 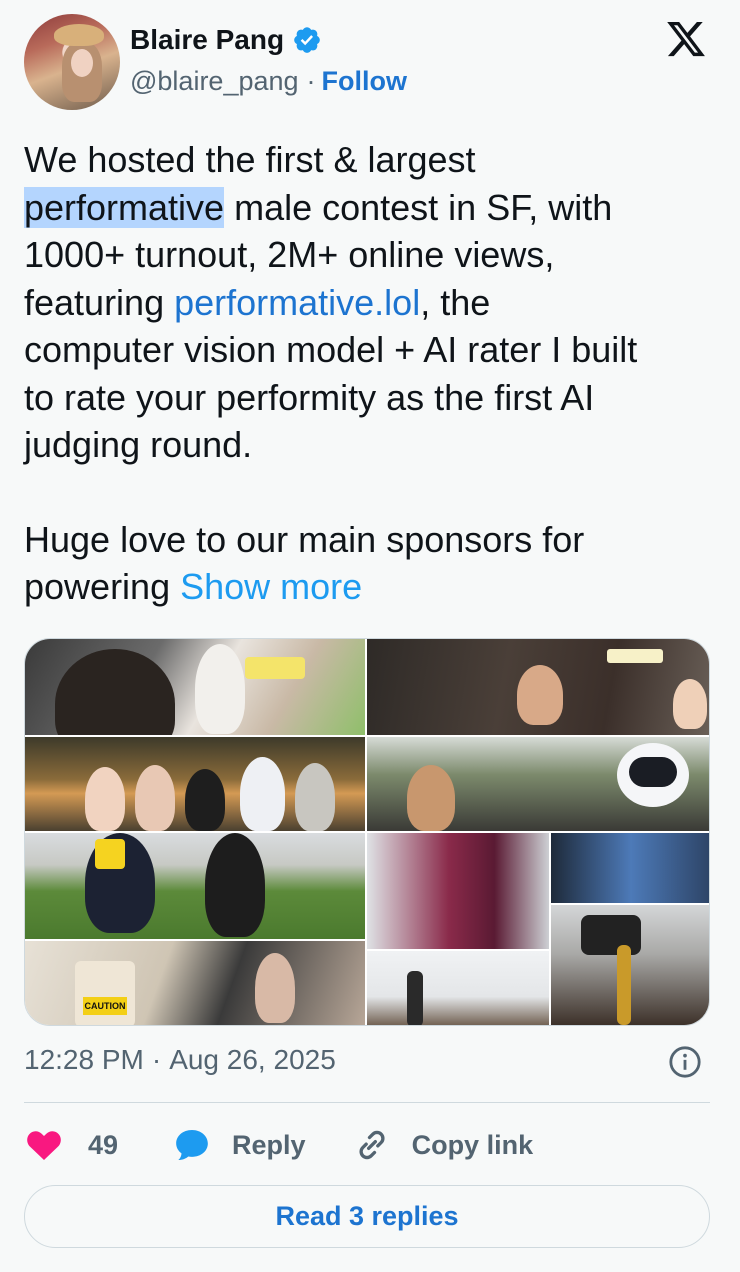 I want to click on read-replies-button: Read 3 replies, so click(x=367, y=1216).